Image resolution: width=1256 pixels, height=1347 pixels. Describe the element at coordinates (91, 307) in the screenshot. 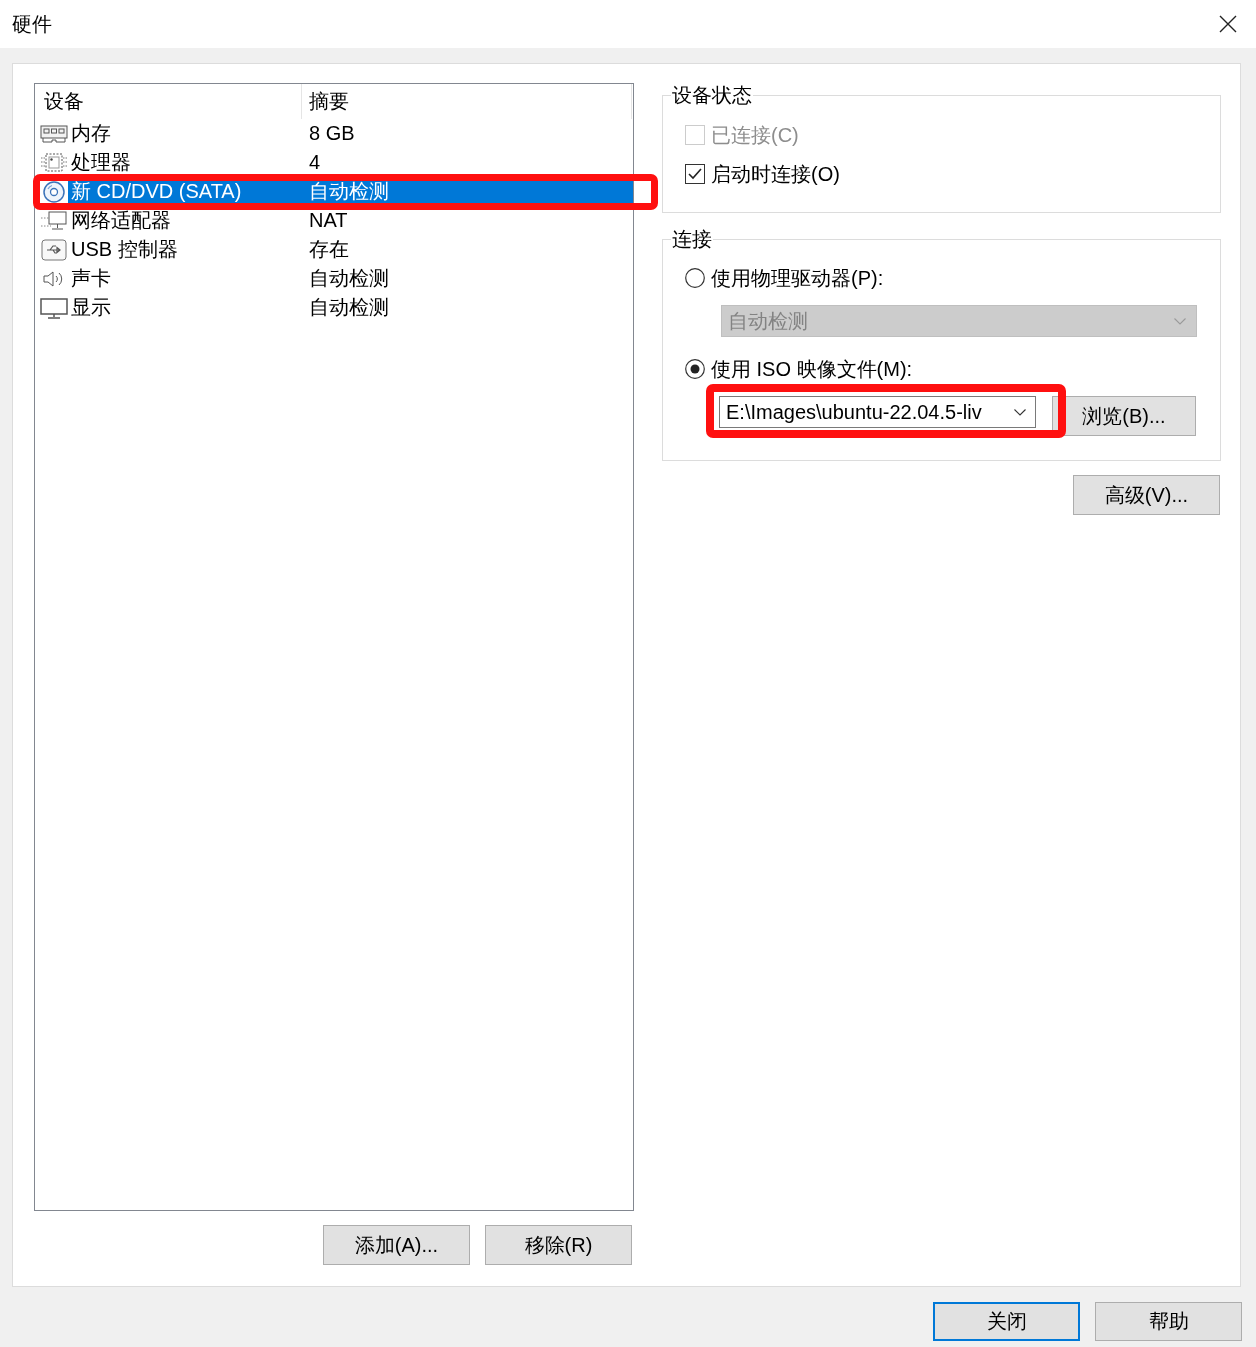

I see `device-name: 显示` at that location.